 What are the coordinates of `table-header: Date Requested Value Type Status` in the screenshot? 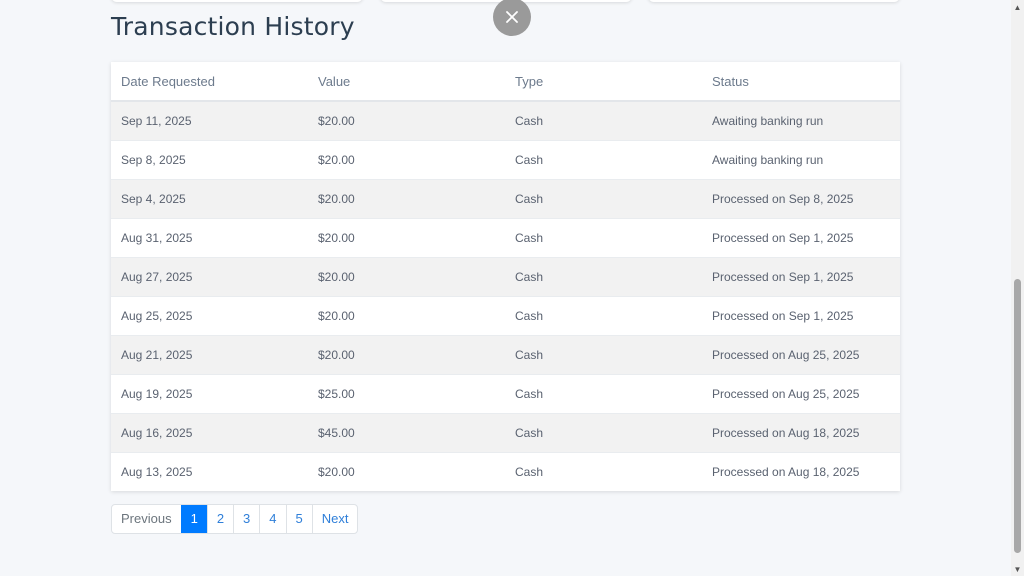 It's located at (505, 82).